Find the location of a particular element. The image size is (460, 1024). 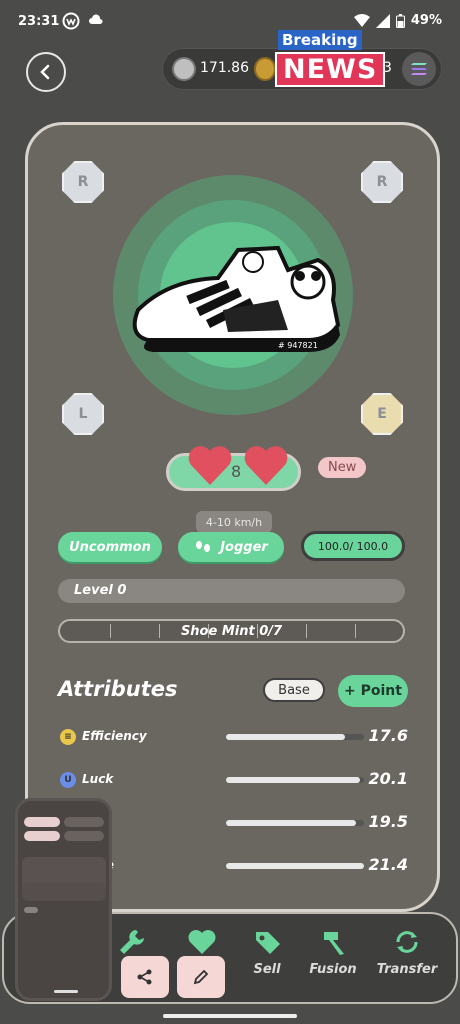

socket-bottom-right: E is located at coordinates (382, 414).